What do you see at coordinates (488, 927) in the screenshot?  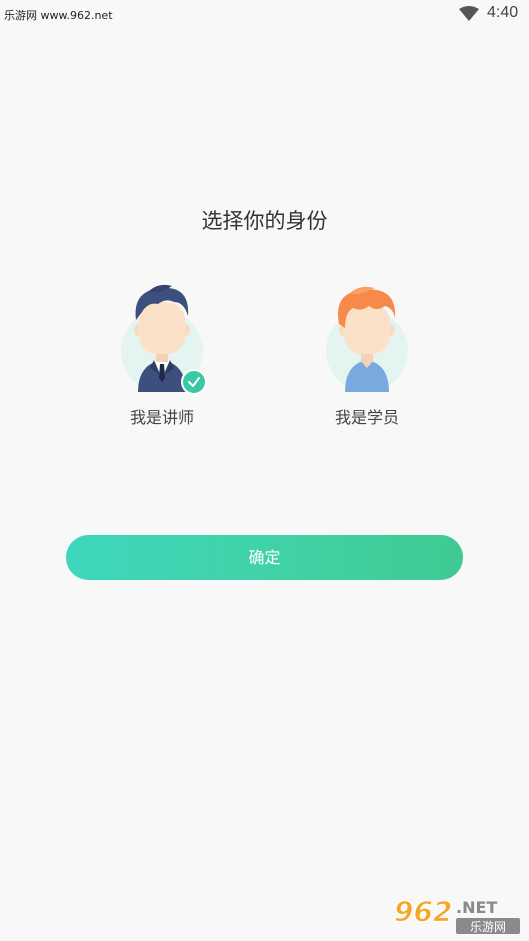 I see `svg-text: 乐游网` at bounding box center [488, 927].